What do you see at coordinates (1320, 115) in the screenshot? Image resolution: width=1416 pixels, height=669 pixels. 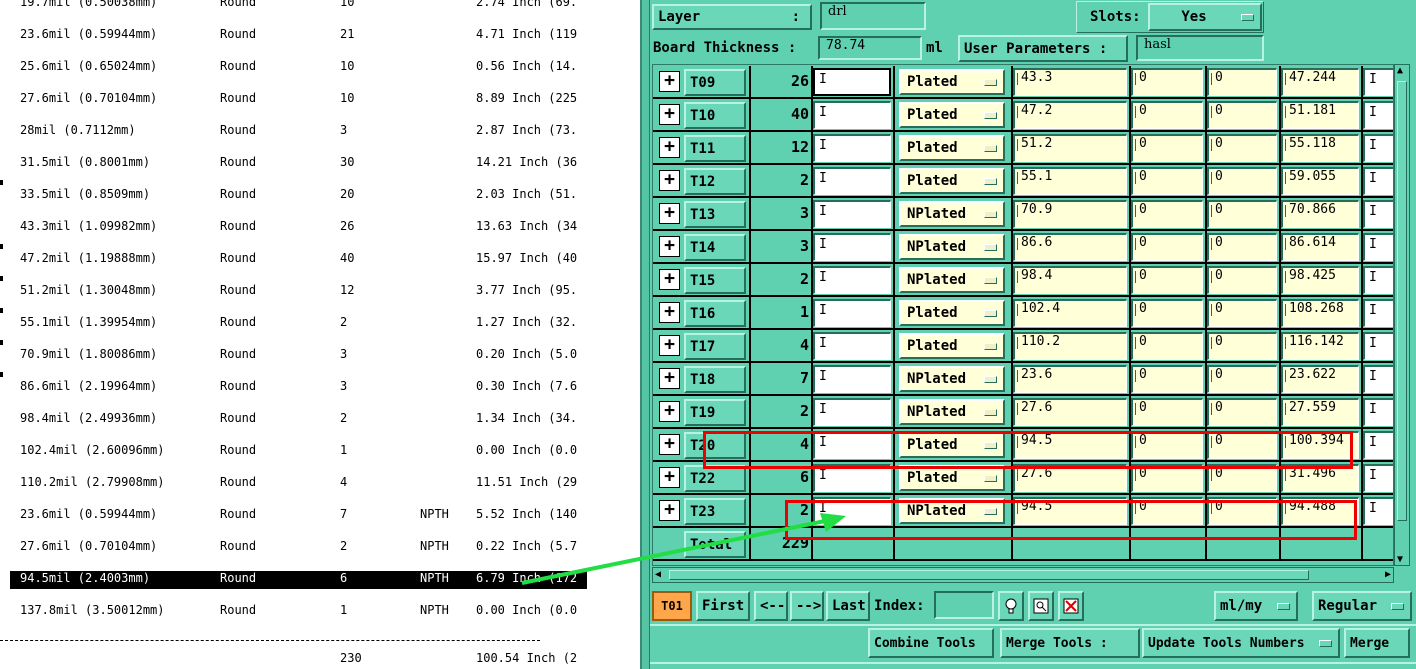 I see `tool-size-d4-input: 51.181` at bounding box center [1320, 115].